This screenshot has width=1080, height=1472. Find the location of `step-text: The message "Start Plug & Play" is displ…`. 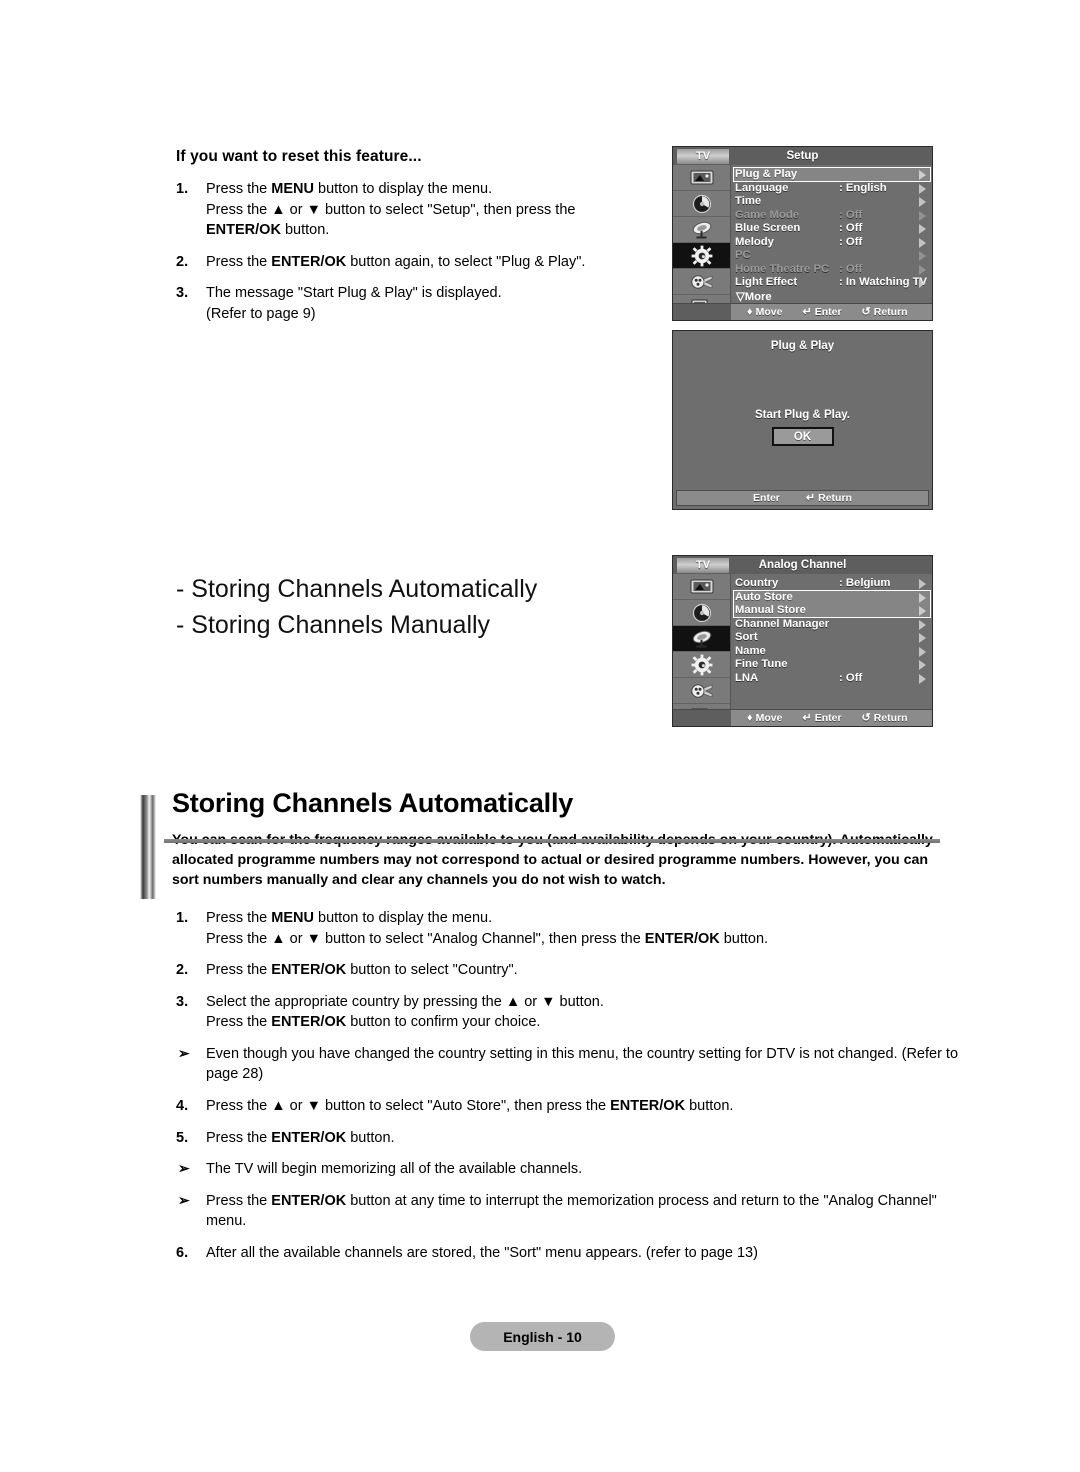

step-text: The message "Start Plug & Play" is displ… is located at coordinates (431, 303).